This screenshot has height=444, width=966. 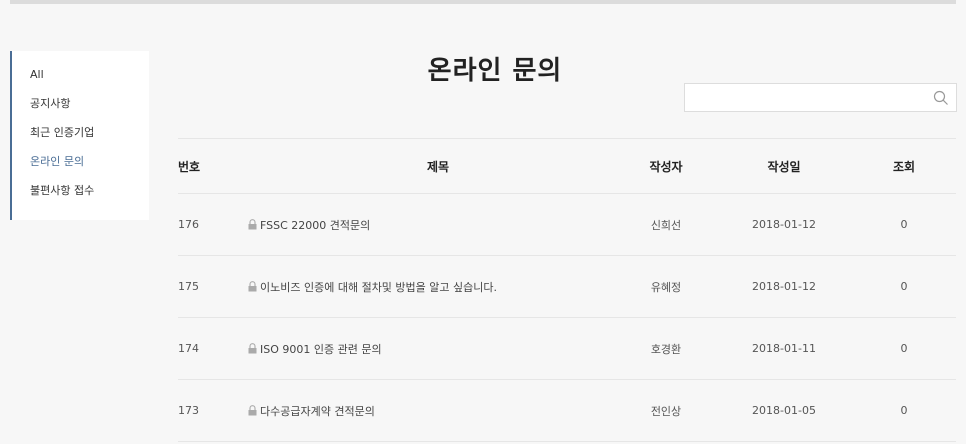 What do you see at coordinates (941, 98) in the screenshot?
I see `search-icon` at bounding box center [941, 98].